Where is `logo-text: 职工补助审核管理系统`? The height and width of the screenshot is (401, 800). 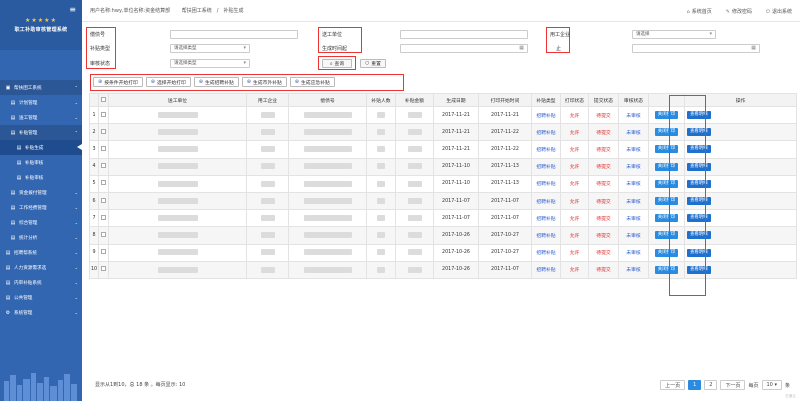
logo-text: 职工补助审核管理系统 is located at coordinates (41, 30).